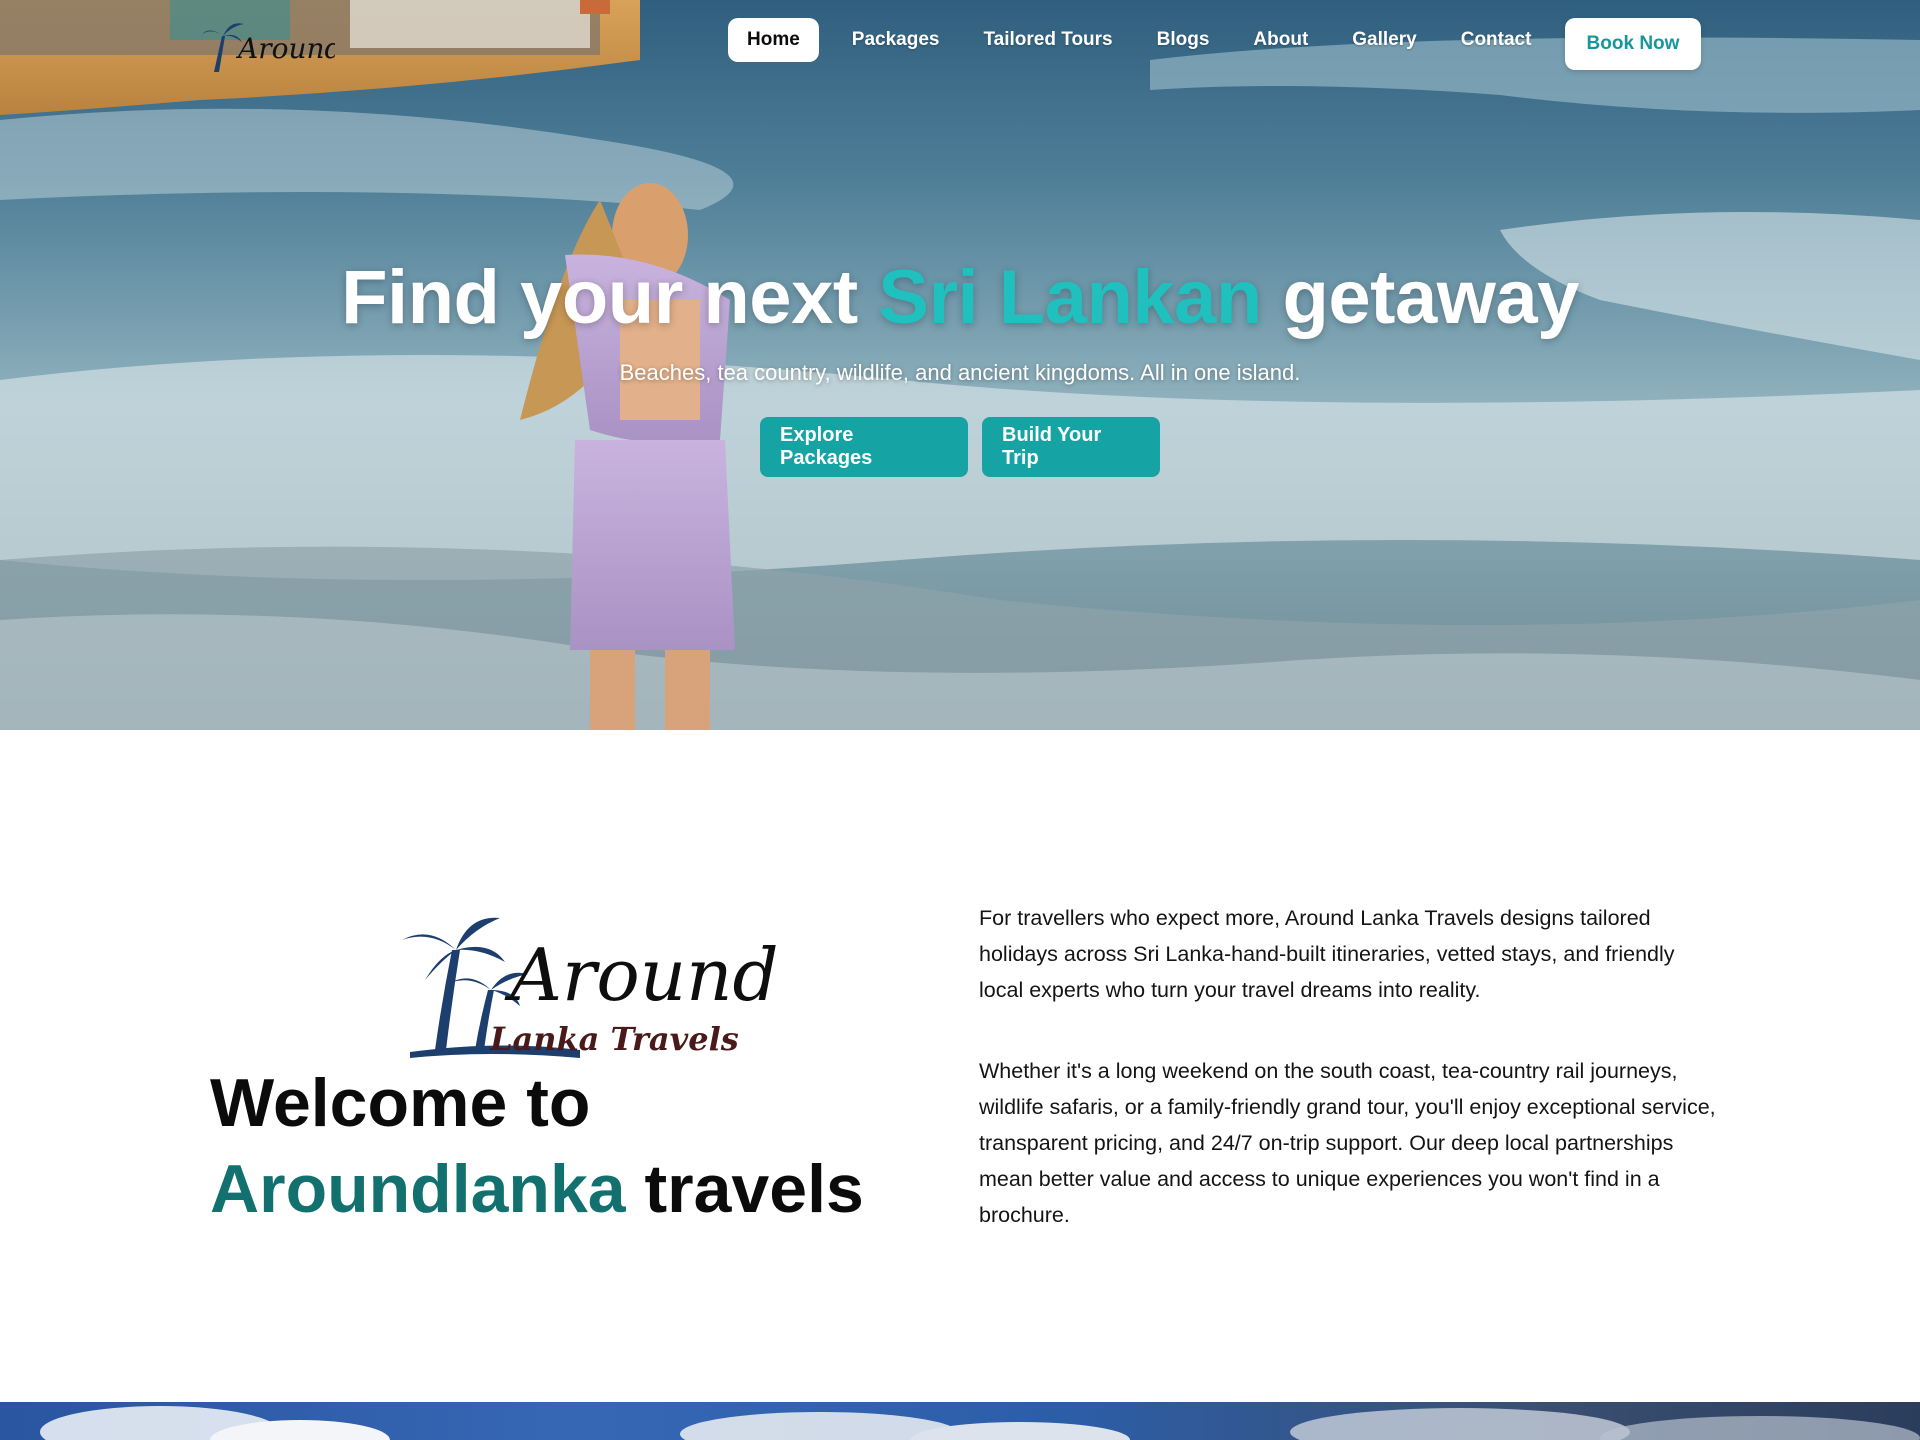 The image size is (1920, 1440). I want to click on welcome-title-accent: Aroundlanka, so click(418, 1189).